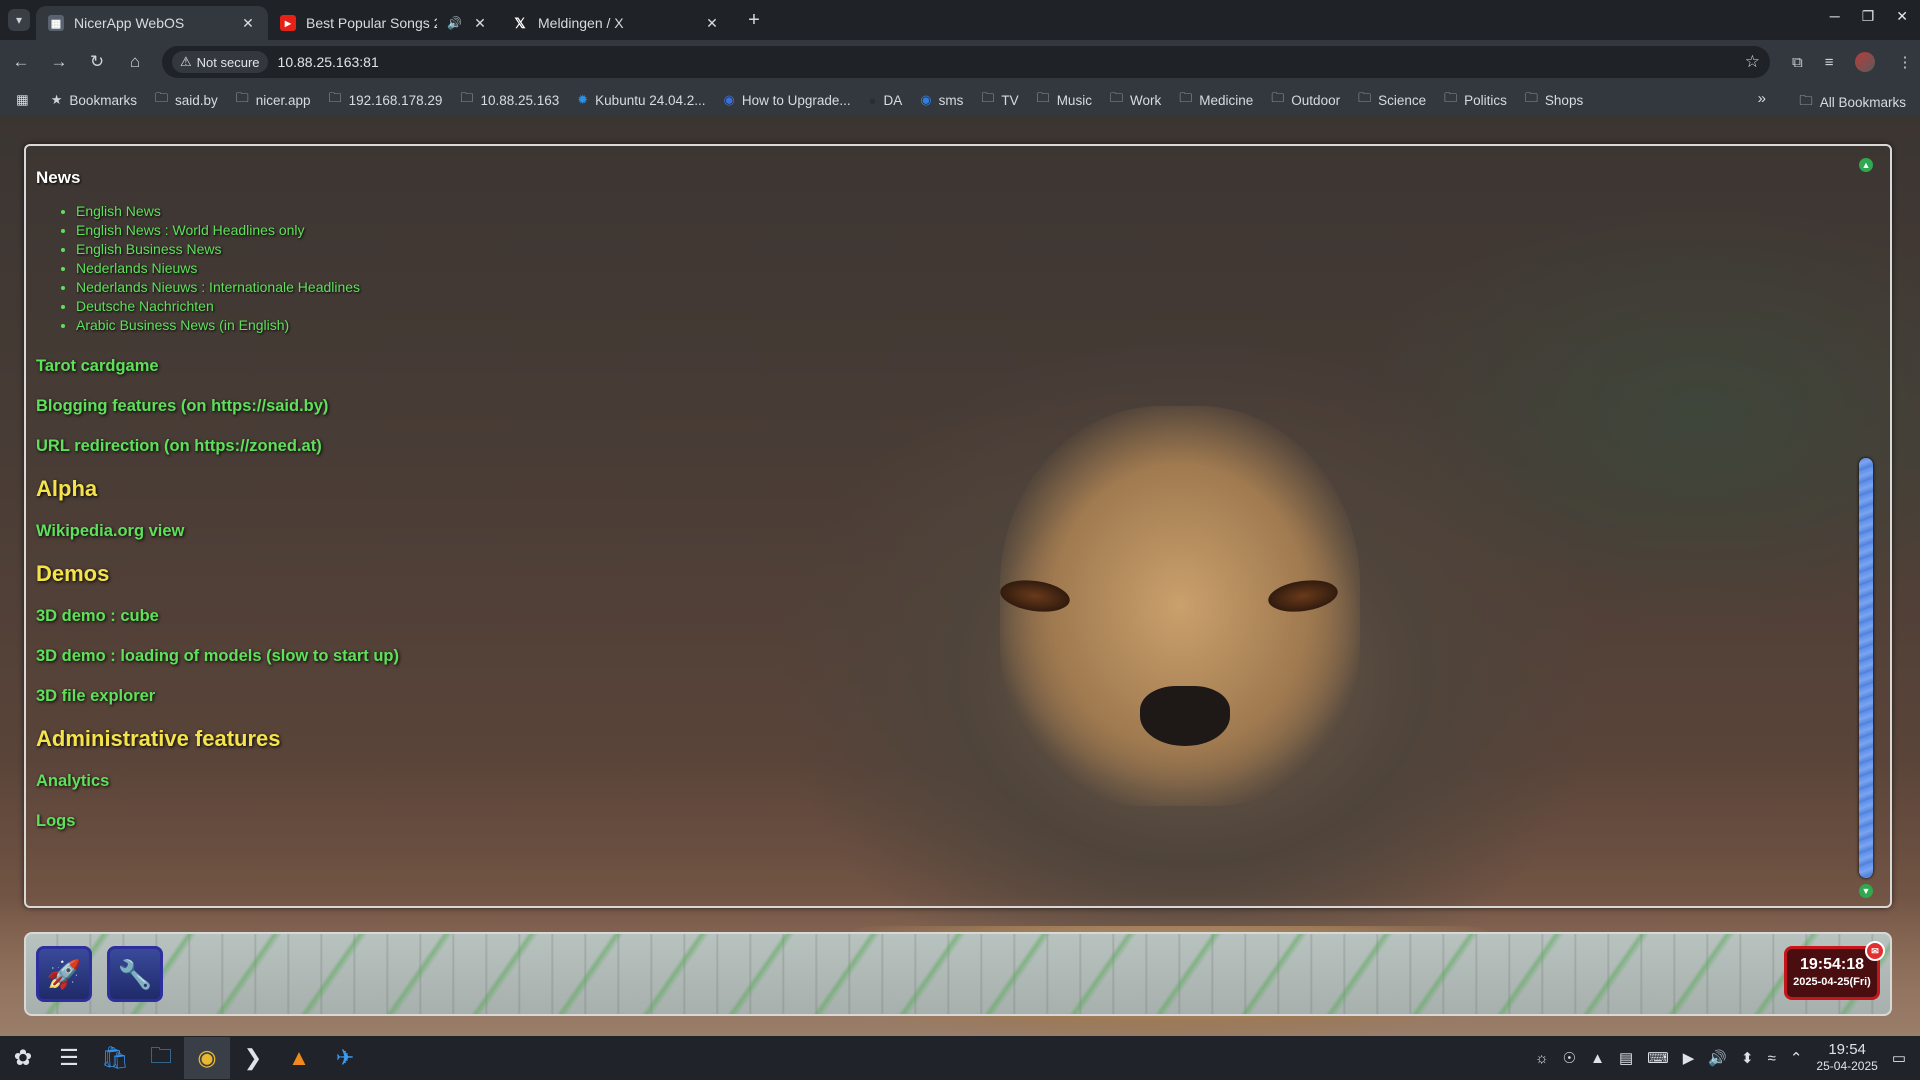  Describe the element at coordinates (1392, 100) in the screenshot. I see `bookmark-item: 🗀 Science` at that location.